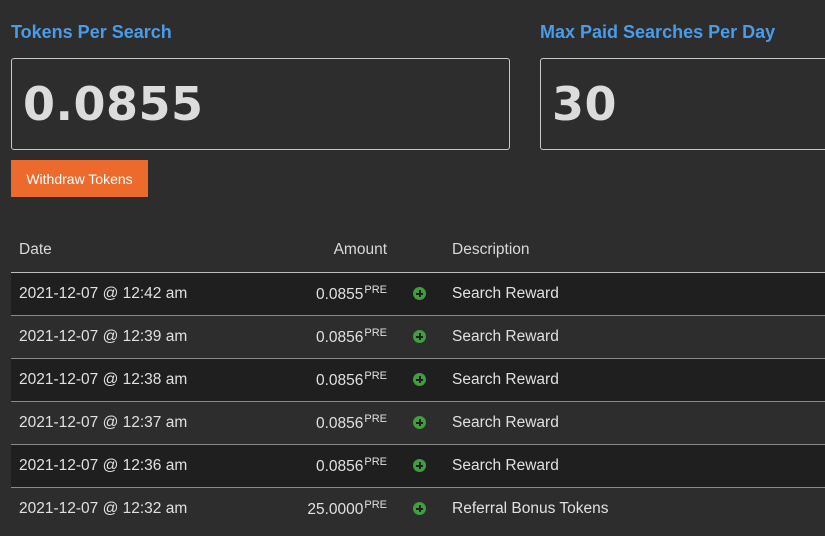  What do you see at coordinates (107, 466) in the screenshot?
I see `row-date: 2021-12-07 @ 12:36 am` at bounding box center [107, 466].